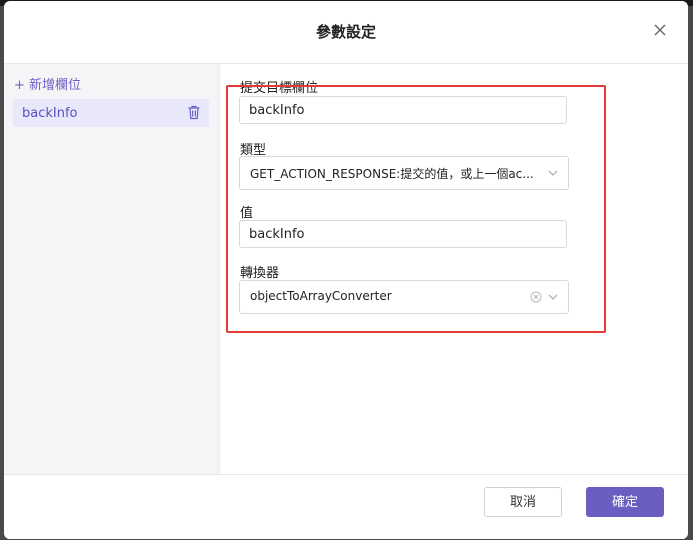 The height and width of the screenshot is (540, 693). I want to click on target-field-label: 提交目標欄位, so click(279, 88).